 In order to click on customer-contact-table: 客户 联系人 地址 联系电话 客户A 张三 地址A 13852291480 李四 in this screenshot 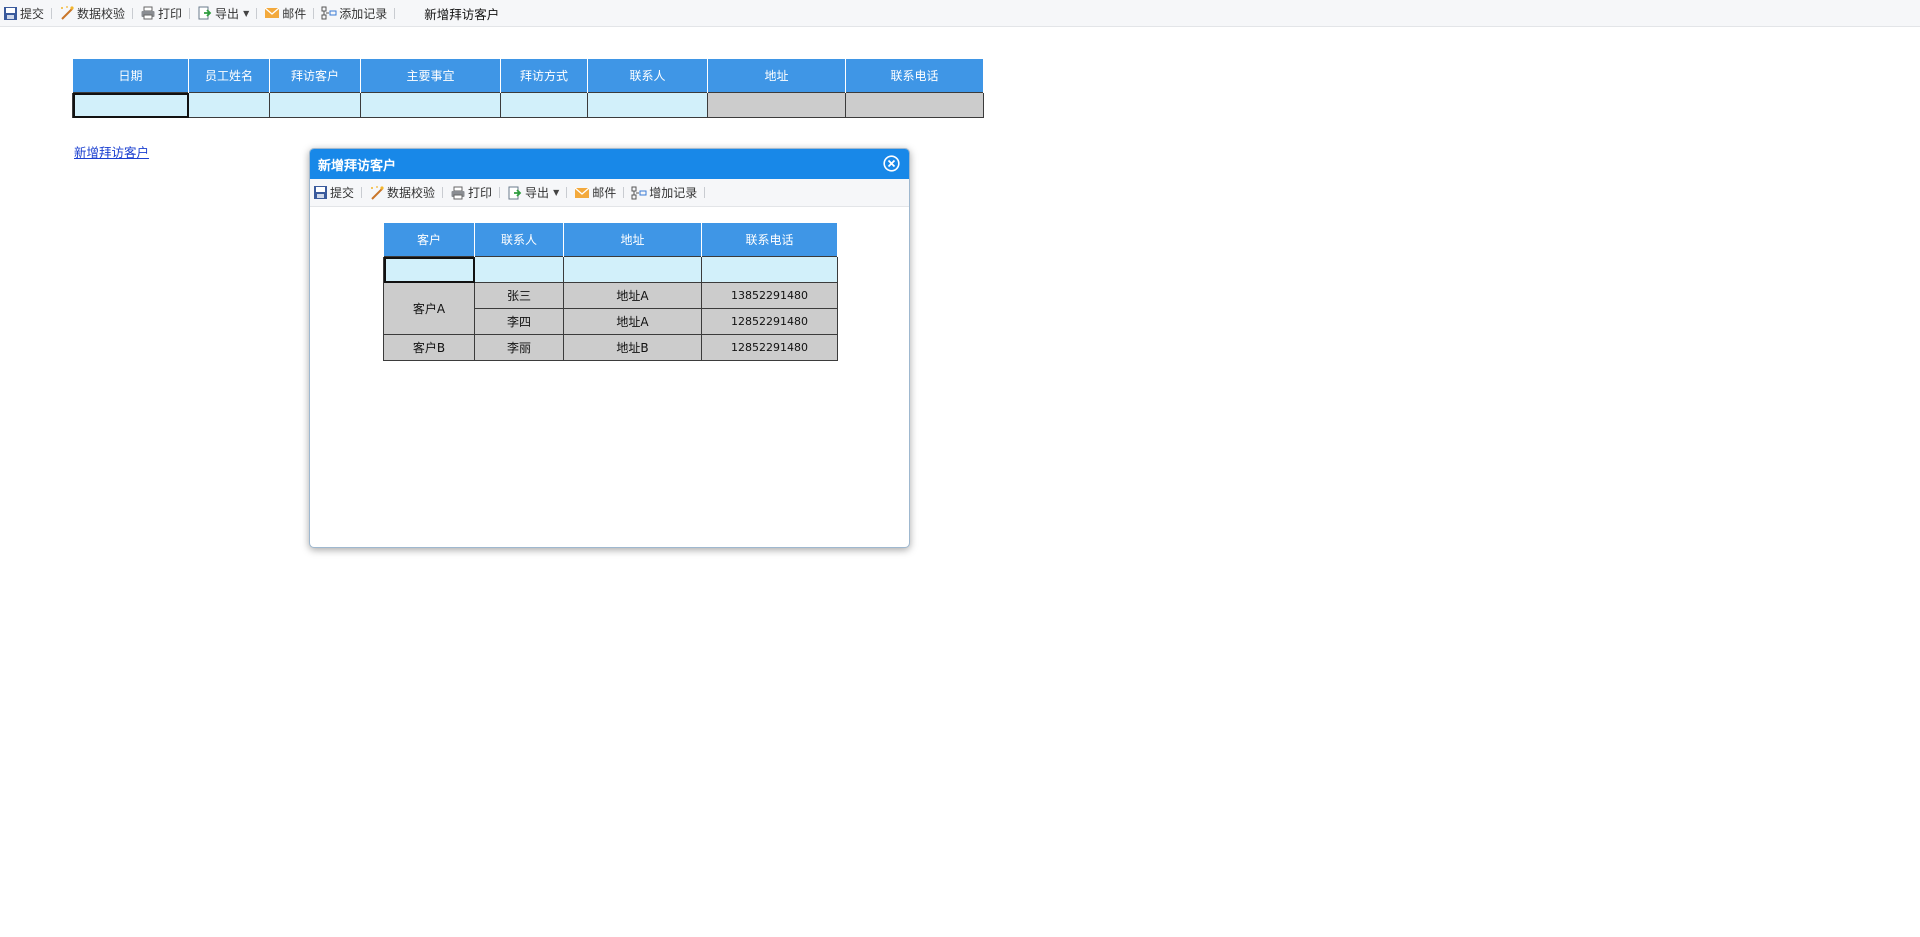, I will do `click(610, 291)`.